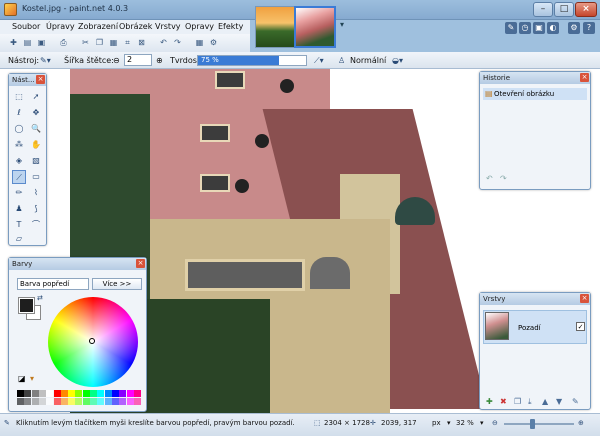  Describe the element at coordinates (168, 26) in the screenshot. I see `menu-vrstvy: Vrstvy` at that location.